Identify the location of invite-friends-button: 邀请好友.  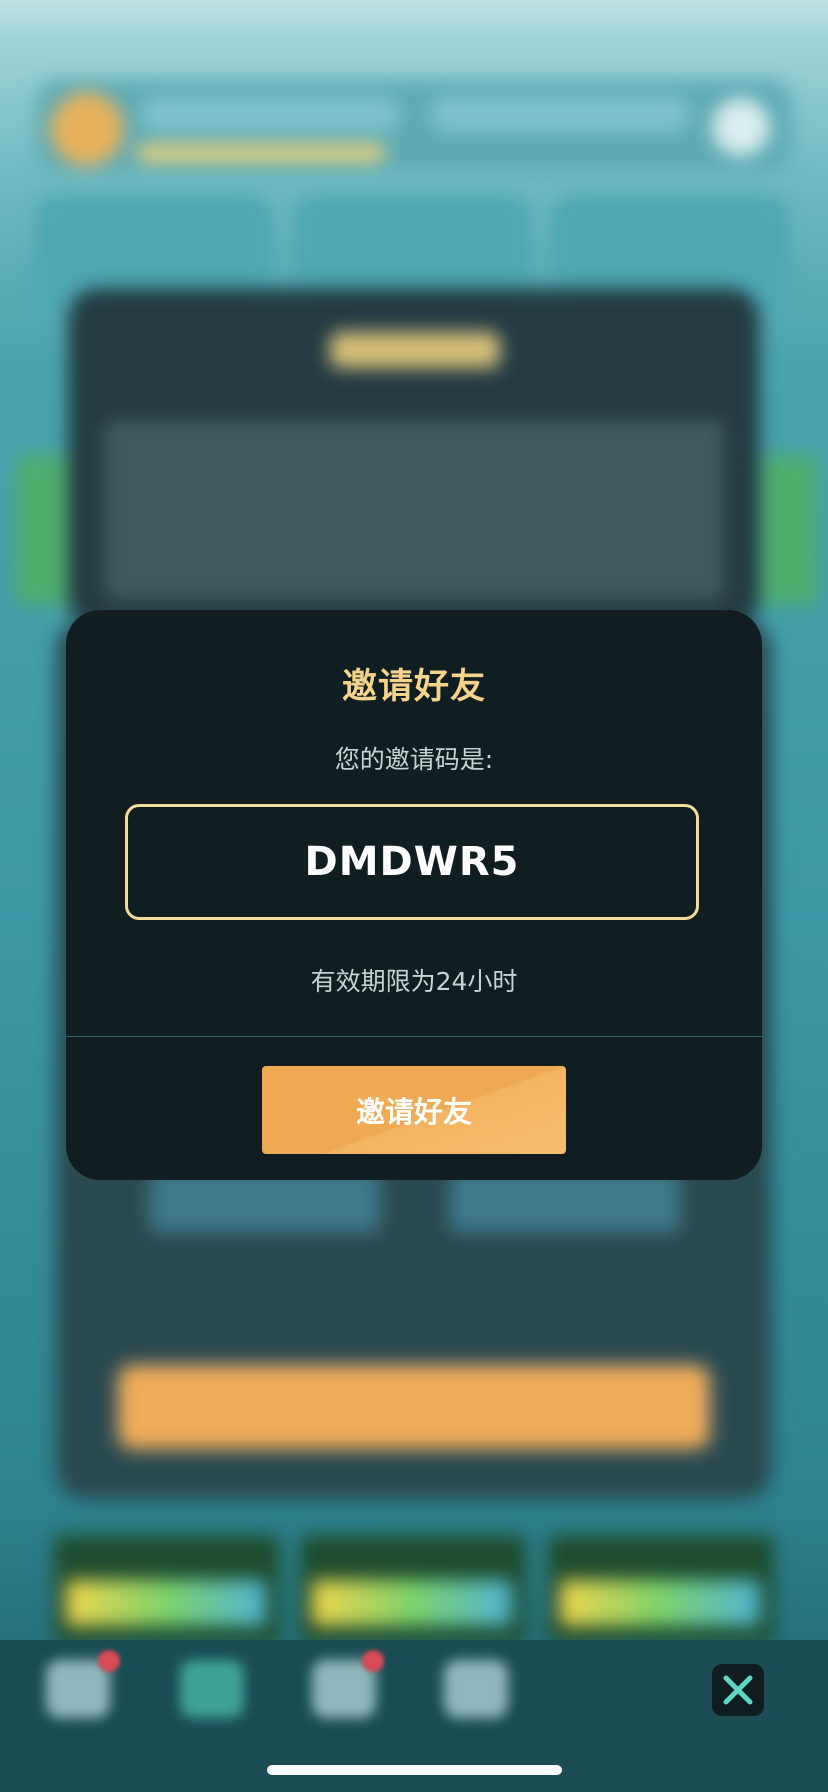
(414, 1110).